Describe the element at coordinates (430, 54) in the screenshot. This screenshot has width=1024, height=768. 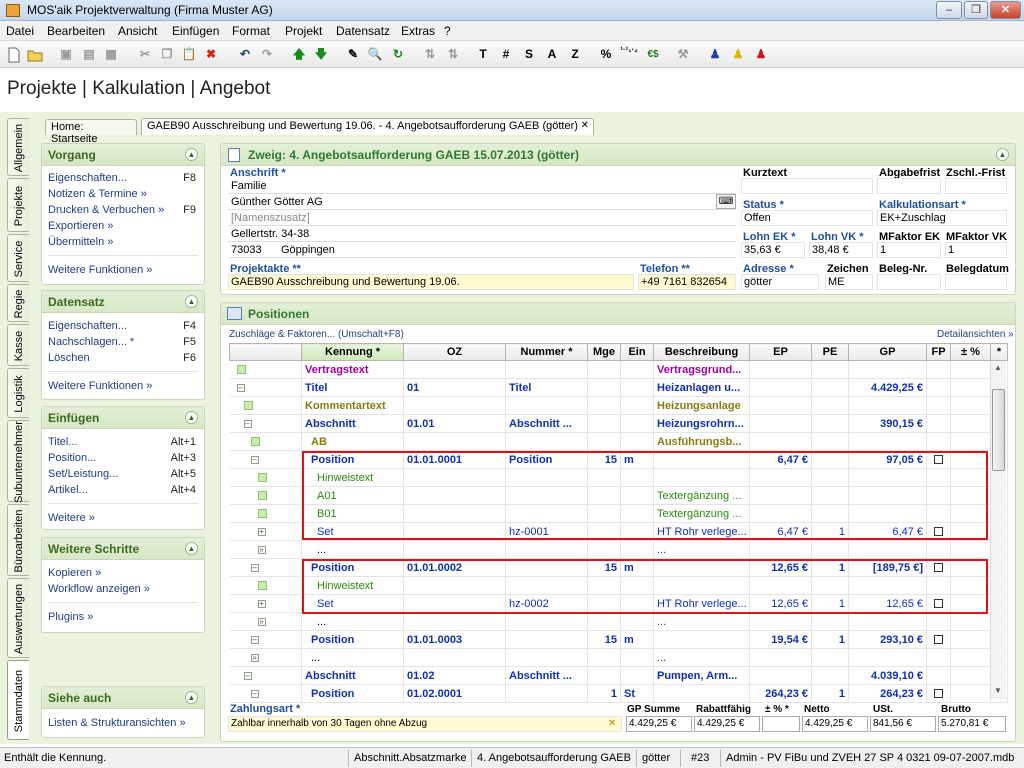
I see `sort-az-icon: ⇅` at that location.